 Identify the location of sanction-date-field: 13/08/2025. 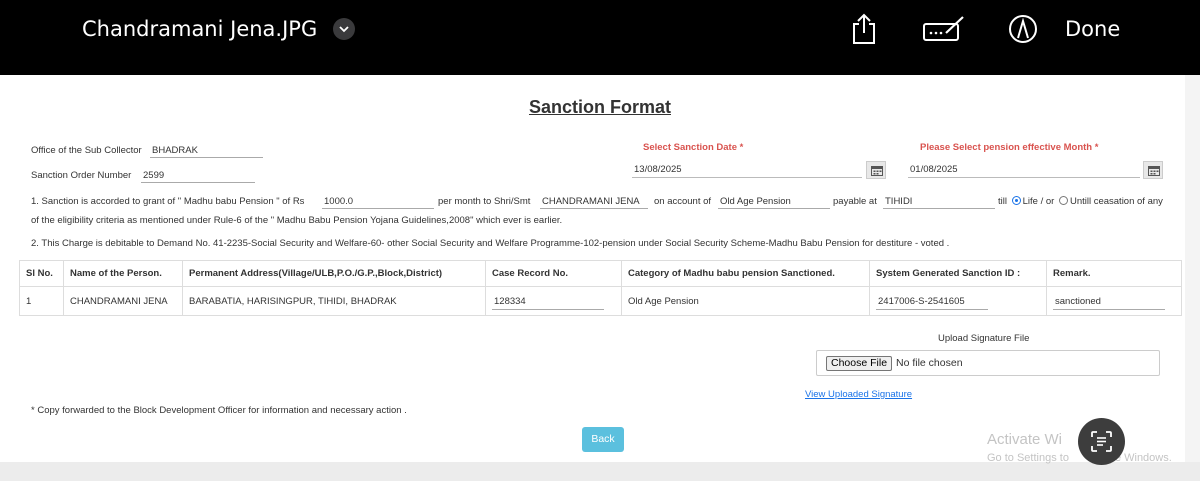
(747, 169).